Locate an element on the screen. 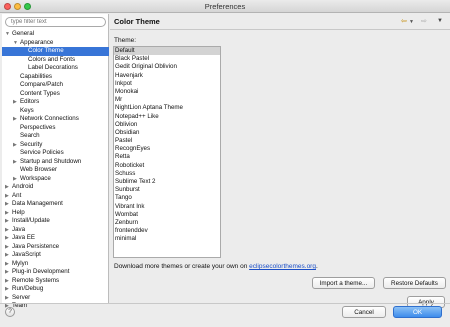 The width and height of the screenshot is (450, 327). theme-list-item: Sunburst is located at coordinates (167, 190).